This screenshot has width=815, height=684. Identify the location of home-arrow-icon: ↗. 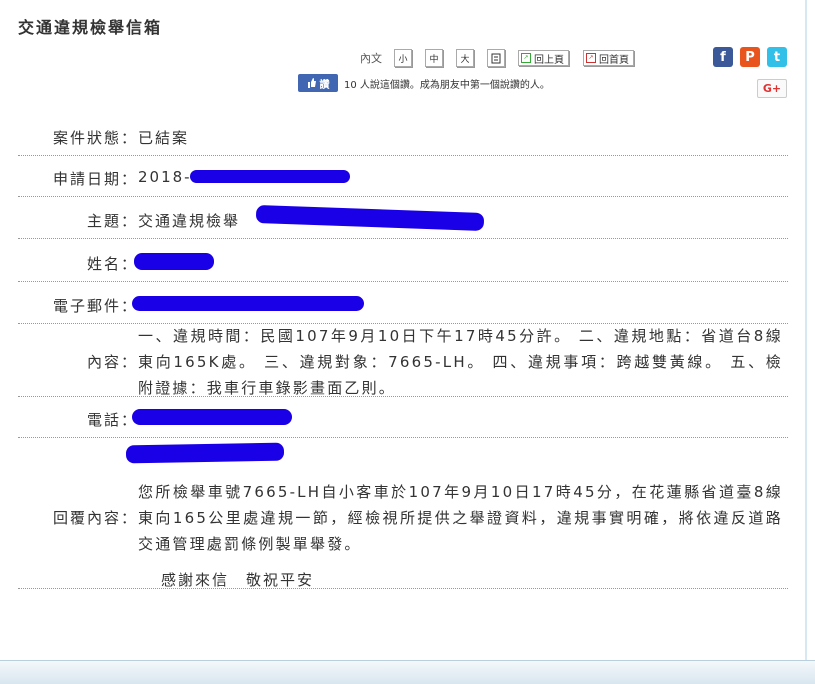
(591, 58).